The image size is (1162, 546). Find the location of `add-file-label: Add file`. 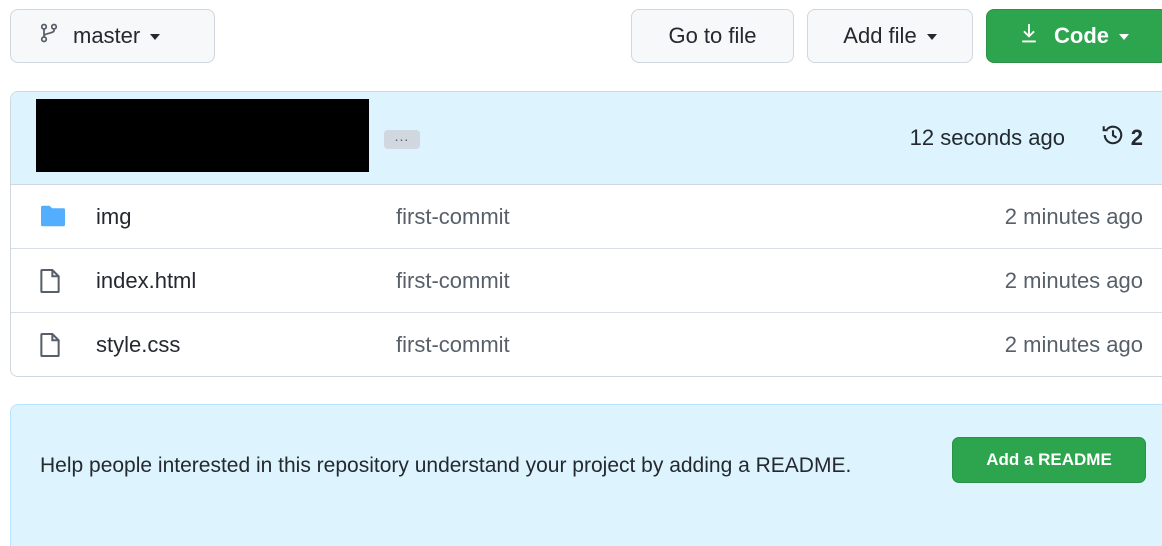

add-file-label: Add file is located at coordinates (880, 35).